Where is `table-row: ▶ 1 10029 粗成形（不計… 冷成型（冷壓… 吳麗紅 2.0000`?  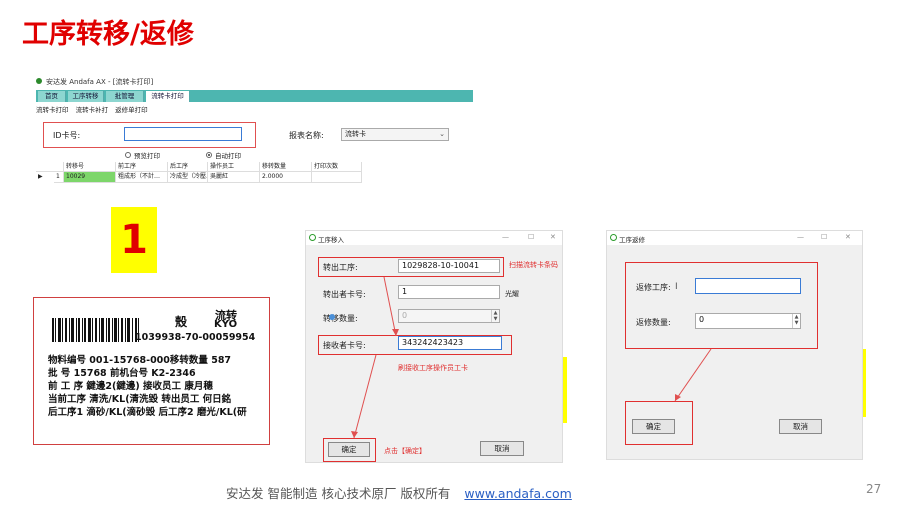 table-row: ▶ 1 10029 粗成形（不計… 冷成型（冷壓… 吳麗紅 2.0000 is located at coordinates (206, 177).